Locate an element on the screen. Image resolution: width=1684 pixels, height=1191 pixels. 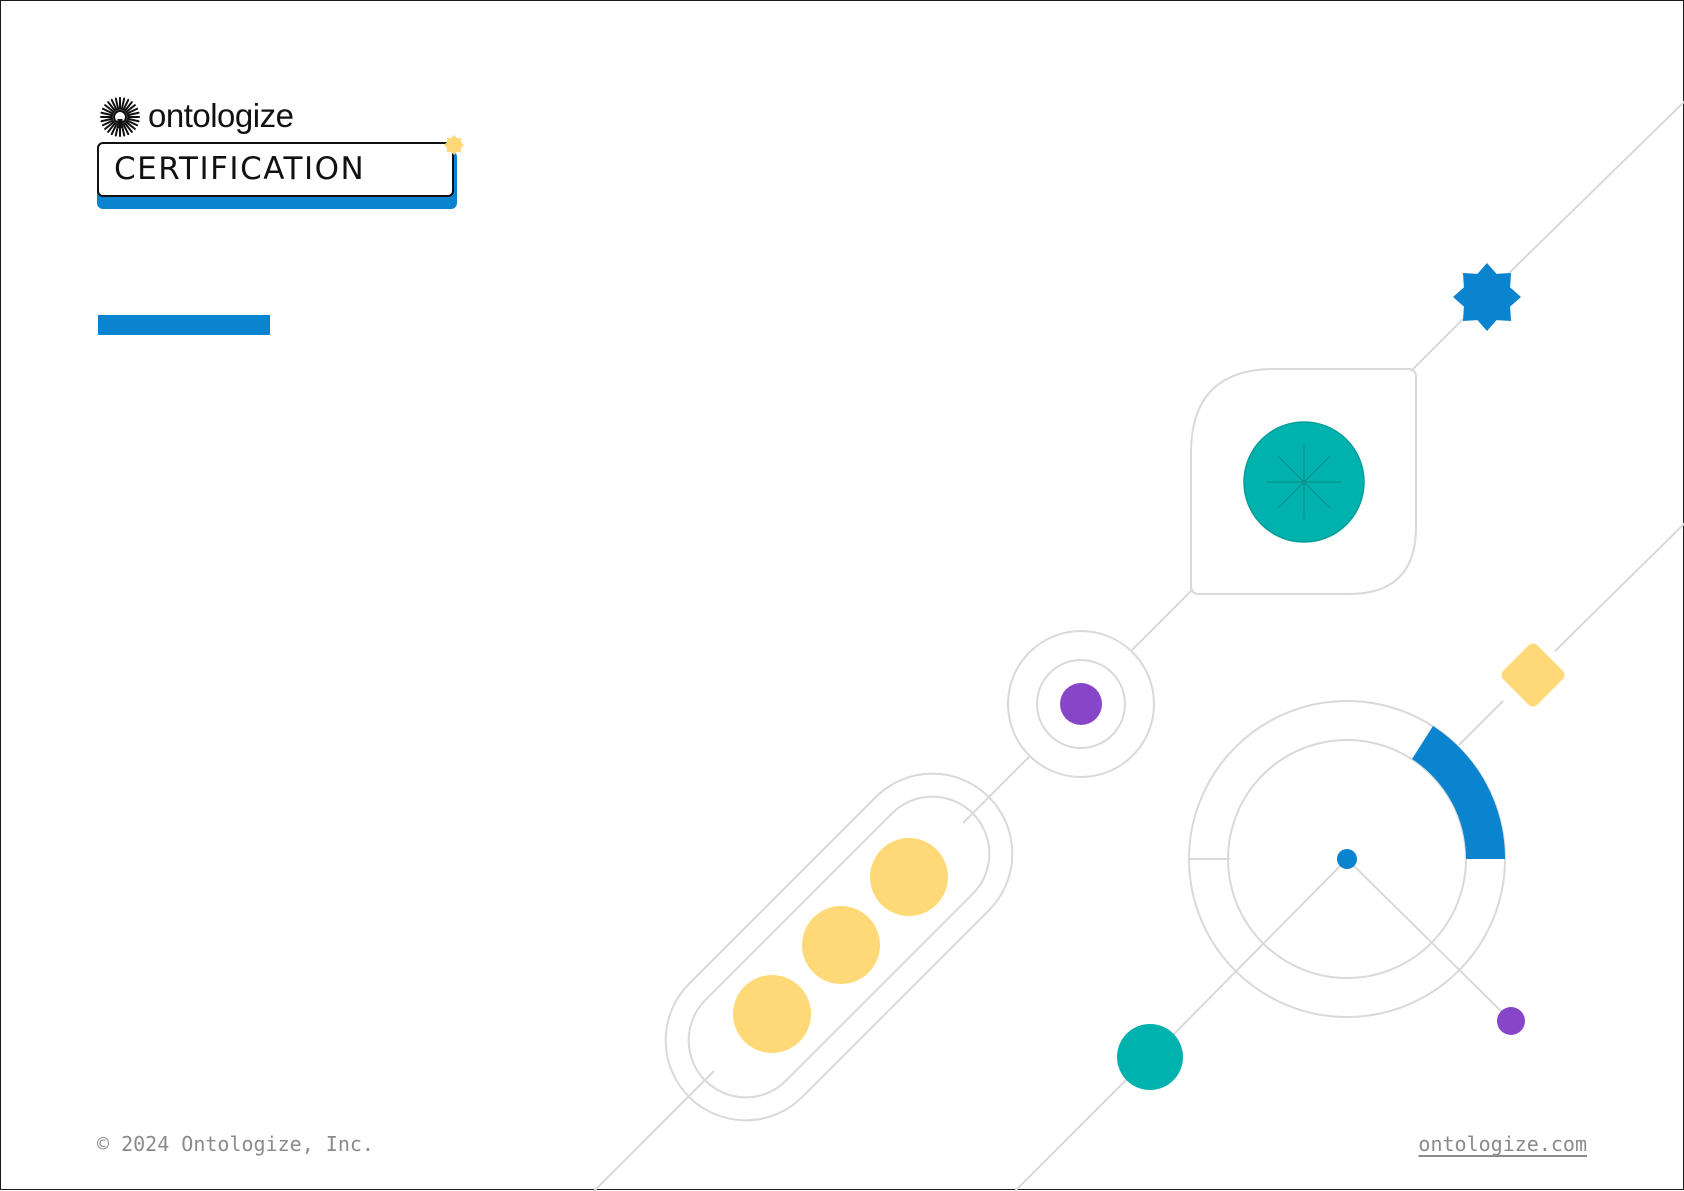
connector-line is located at coordinates (1429, 940).